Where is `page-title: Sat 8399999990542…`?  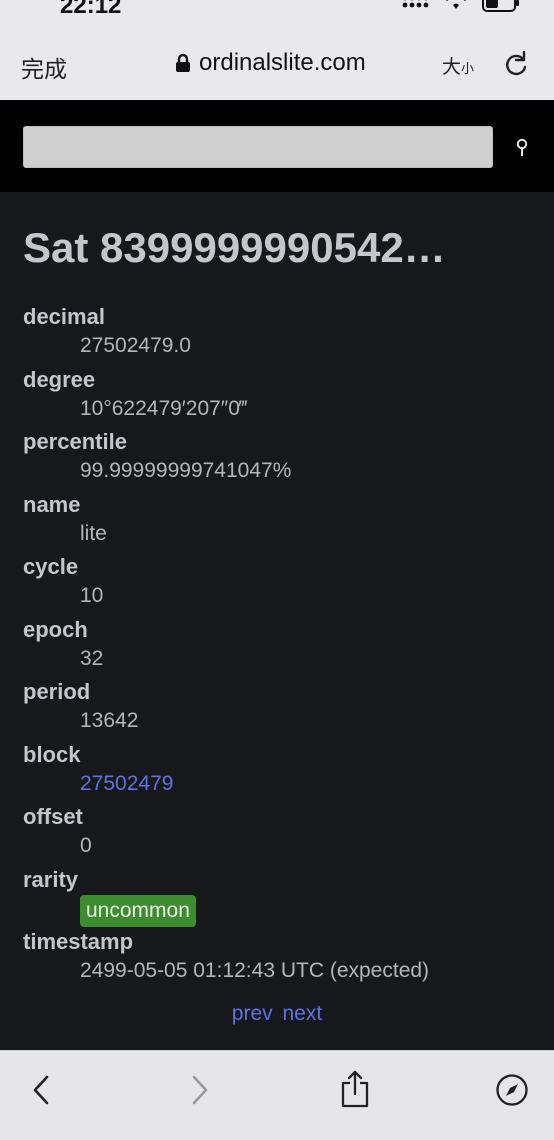
page-title: Sat 8399999990542… is located at coordinates (275, 248).